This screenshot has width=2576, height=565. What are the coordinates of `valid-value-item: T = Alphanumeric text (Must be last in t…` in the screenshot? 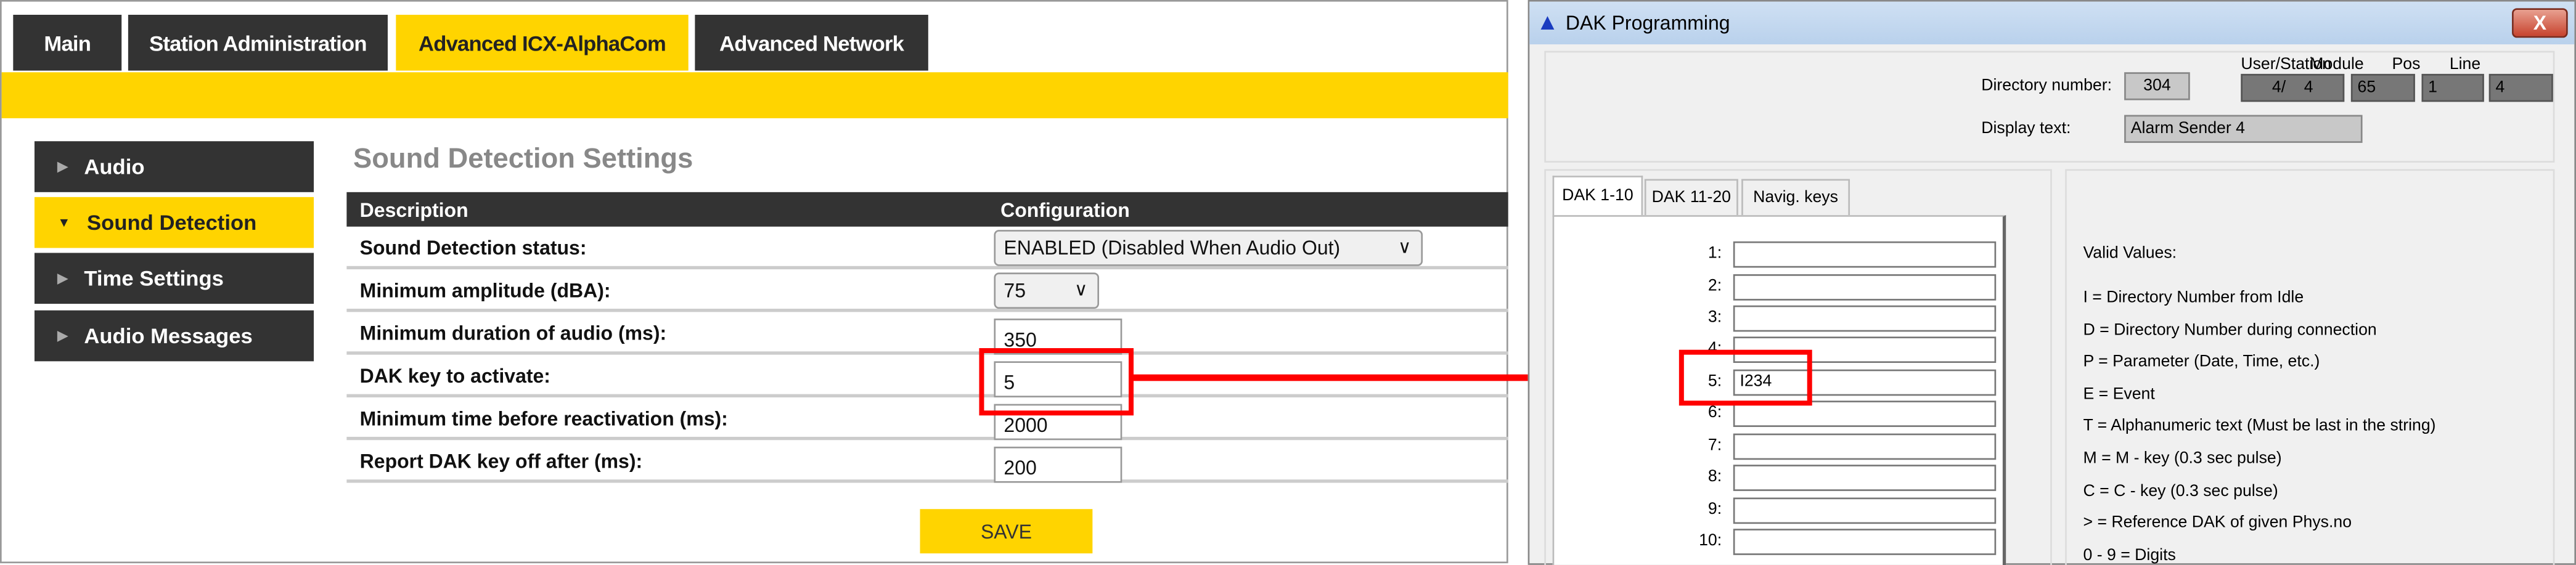 It's located at (2259, 427).